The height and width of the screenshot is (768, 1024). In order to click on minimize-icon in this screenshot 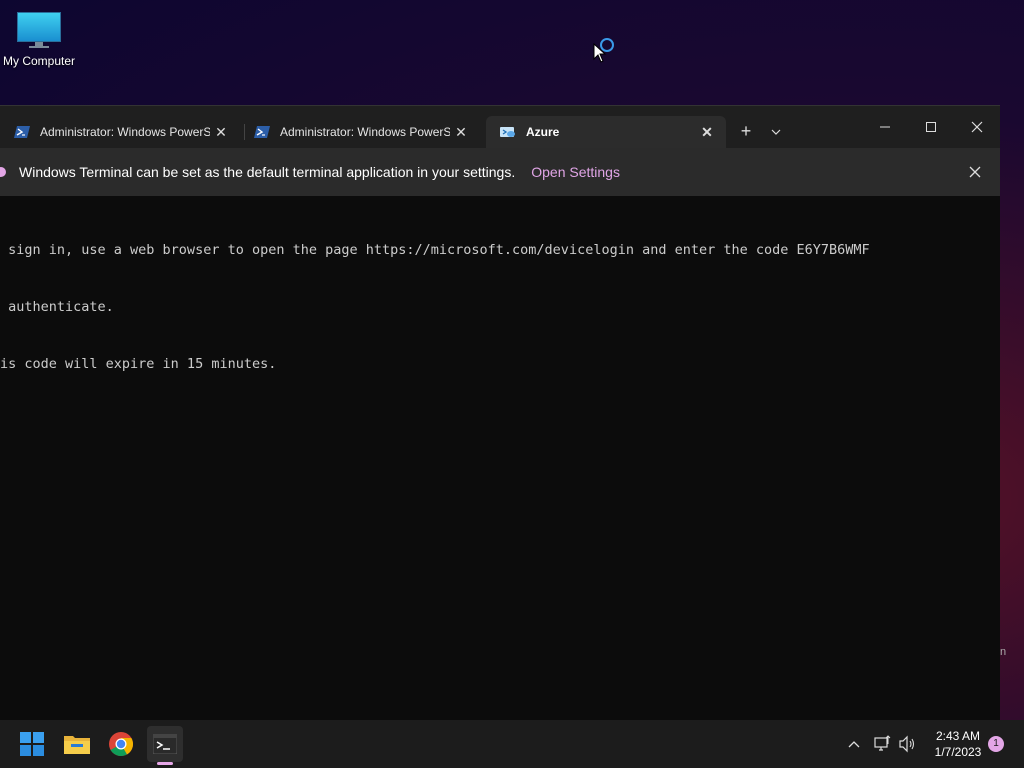, I will do `click(885, 127)`.